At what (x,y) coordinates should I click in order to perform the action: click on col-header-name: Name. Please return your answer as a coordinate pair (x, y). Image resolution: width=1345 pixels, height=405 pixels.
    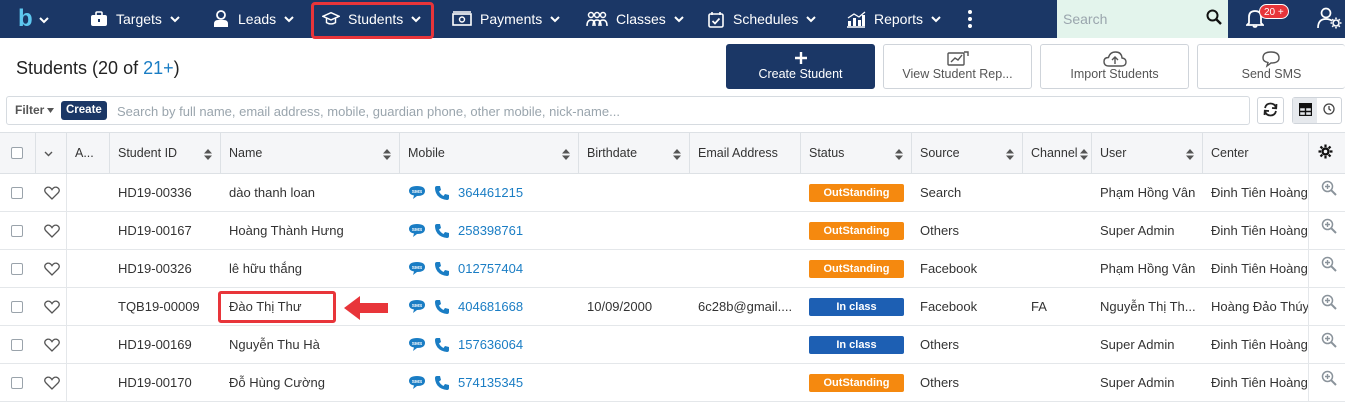
    Looking at the image, I should click on (310, 153).